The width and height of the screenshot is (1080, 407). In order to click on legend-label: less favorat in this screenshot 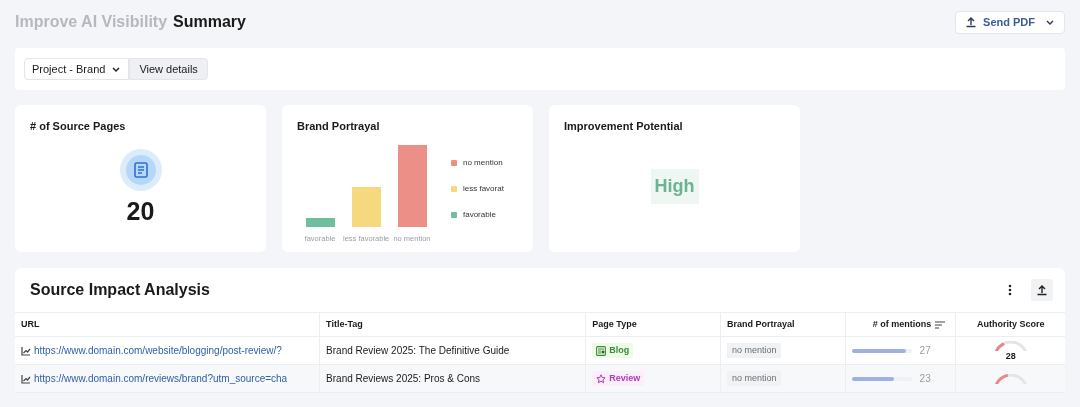, I will do `click(483, 188)`.